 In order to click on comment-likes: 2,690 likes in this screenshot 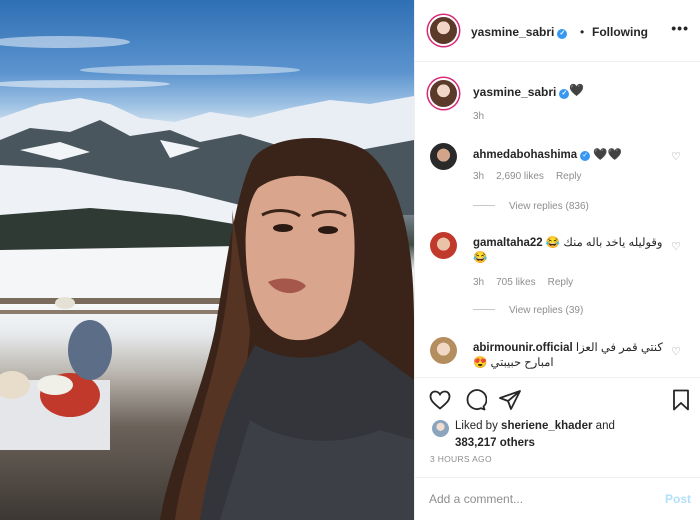, I will do `click(520, 176)`.